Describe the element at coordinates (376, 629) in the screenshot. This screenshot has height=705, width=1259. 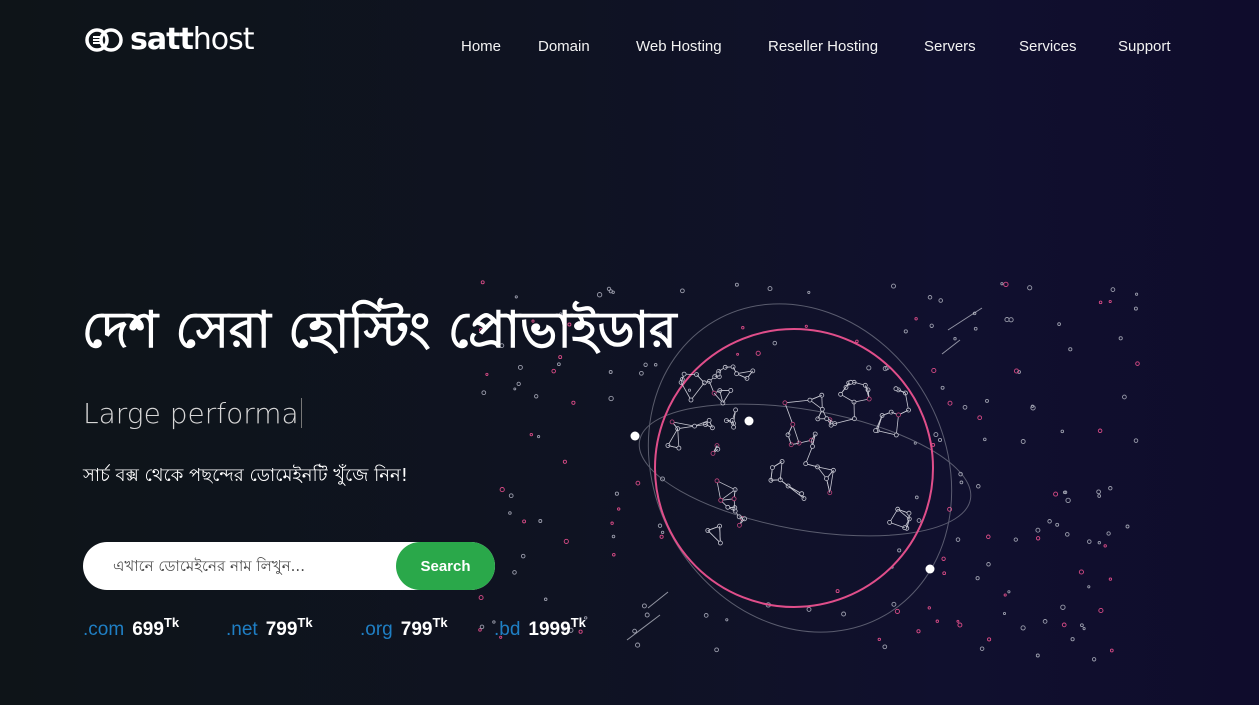
I see `price-extension: .org` at that location.